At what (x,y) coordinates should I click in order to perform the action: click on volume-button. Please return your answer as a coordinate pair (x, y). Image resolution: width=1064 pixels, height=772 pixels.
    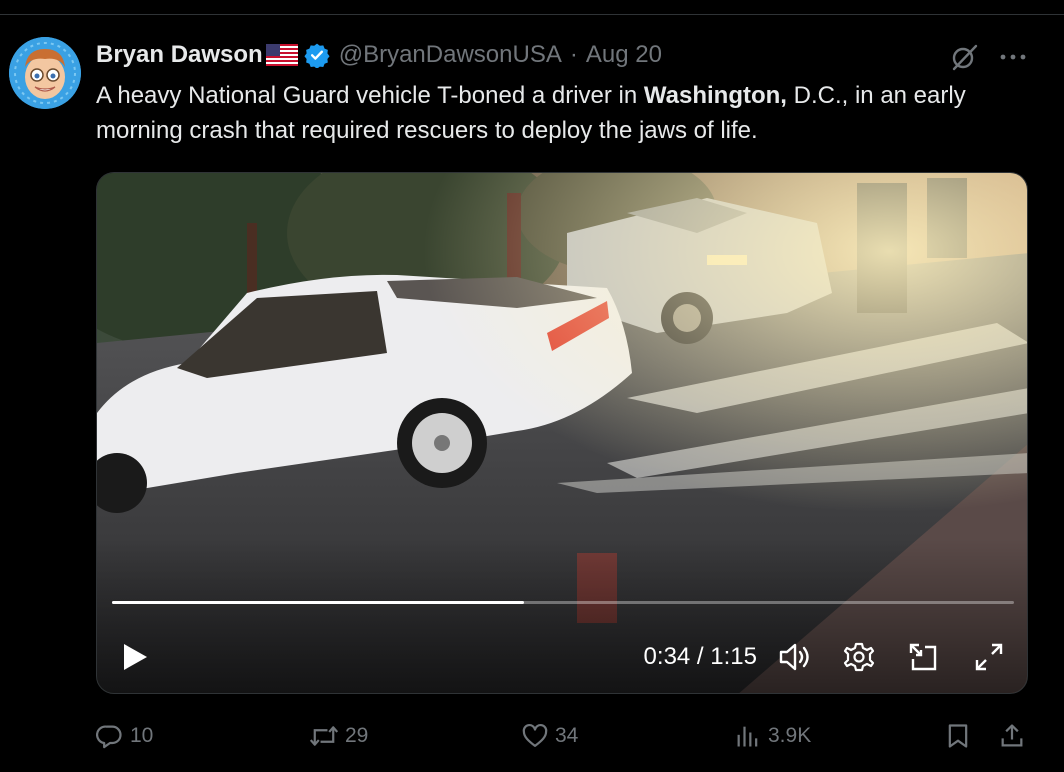
    Looking at the image, I should click on (795, 657).